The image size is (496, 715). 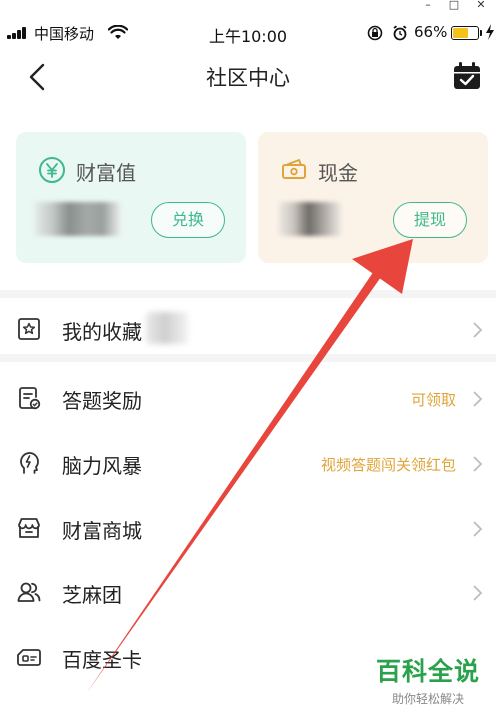 What do you see at coordinates (431, 32) in the screenshot?
I see `battery-percent: 66%` at bounding box center [431, 32].